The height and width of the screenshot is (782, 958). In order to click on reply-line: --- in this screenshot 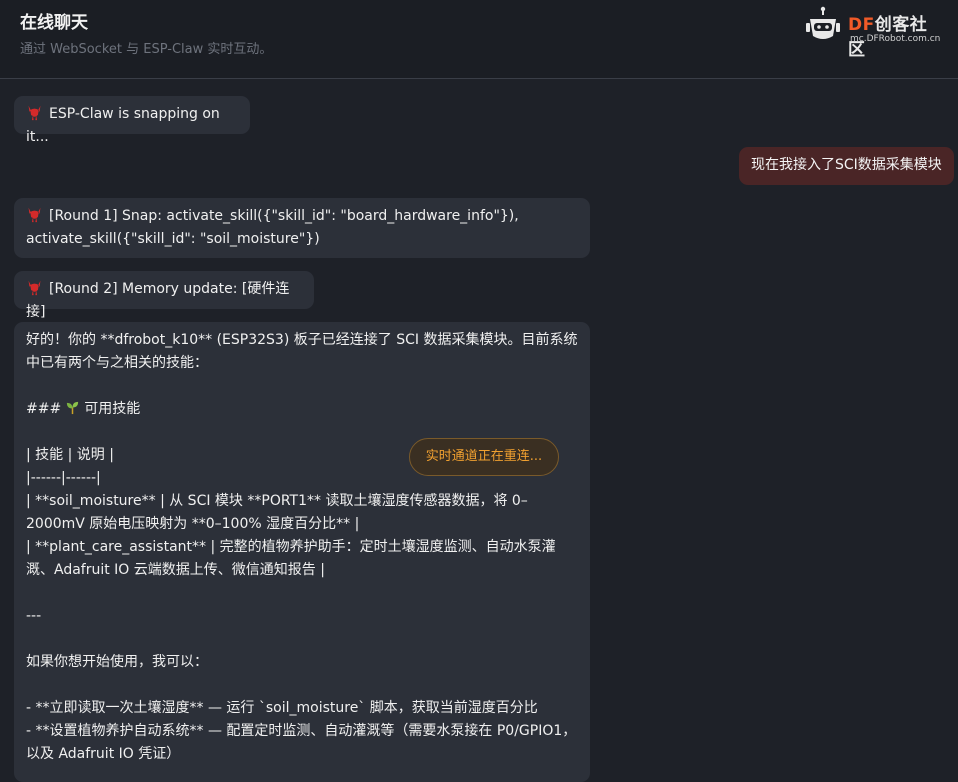, I will do `click(34, 616)`.